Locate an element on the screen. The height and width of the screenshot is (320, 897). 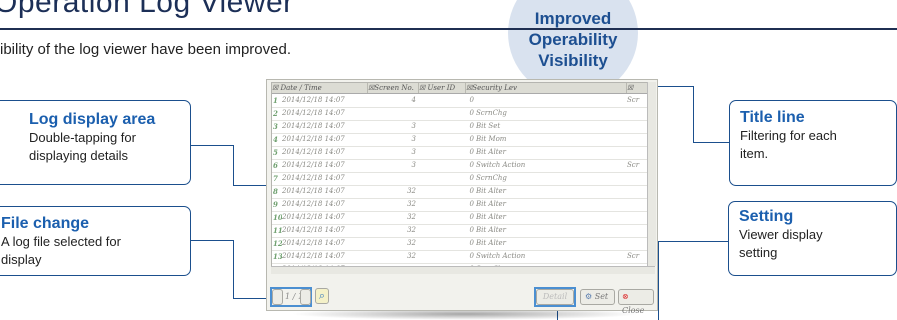
column-header-date-time: ☒ Date / Time is located at coordinates (320, 88).